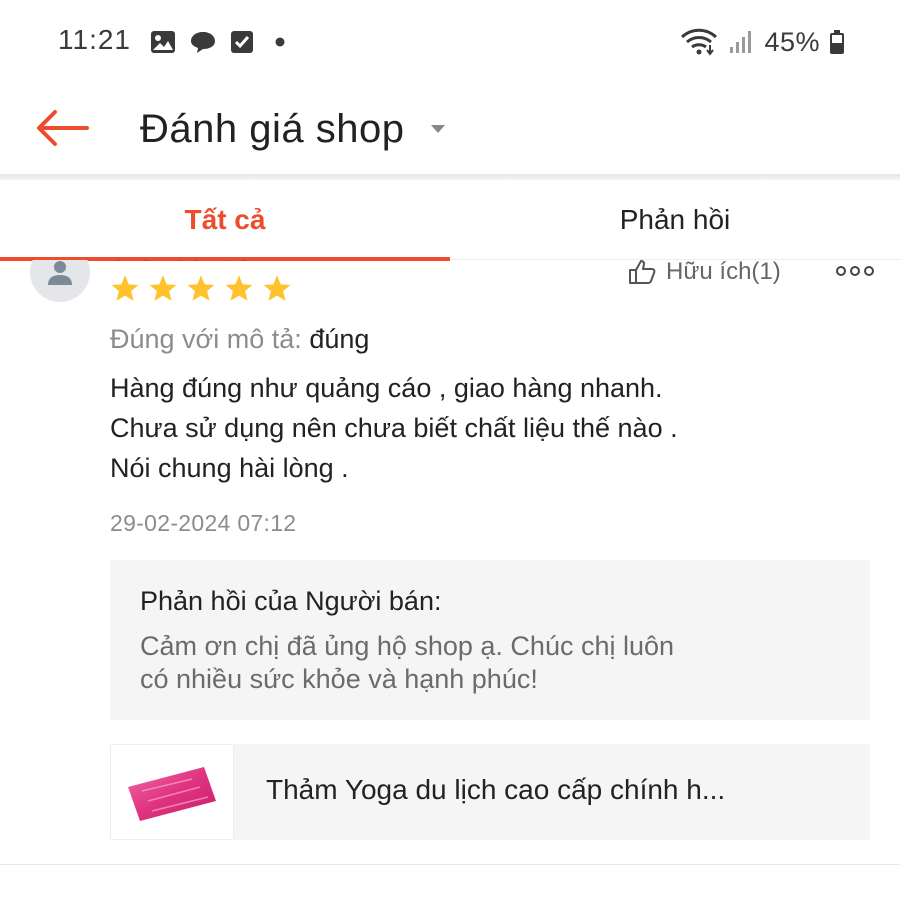 This screenshot has width=900, height=900. I want to click on divider, so click(450, 864).